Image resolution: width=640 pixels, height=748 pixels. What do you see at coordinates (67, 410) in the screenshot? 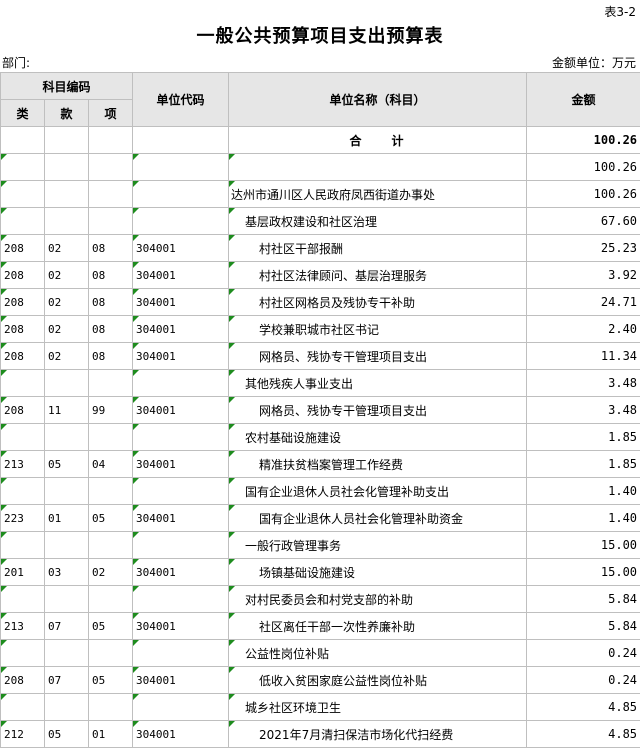
I see `kuan-cell: 11` at bounding box center [67, 410].